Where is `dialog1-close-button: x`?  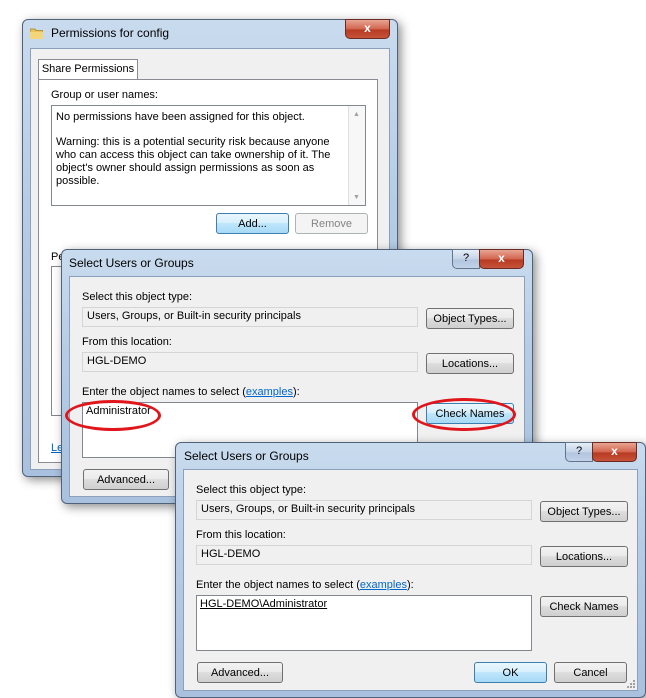 dialog1-close-button: x is located at coordinates (501, 259).